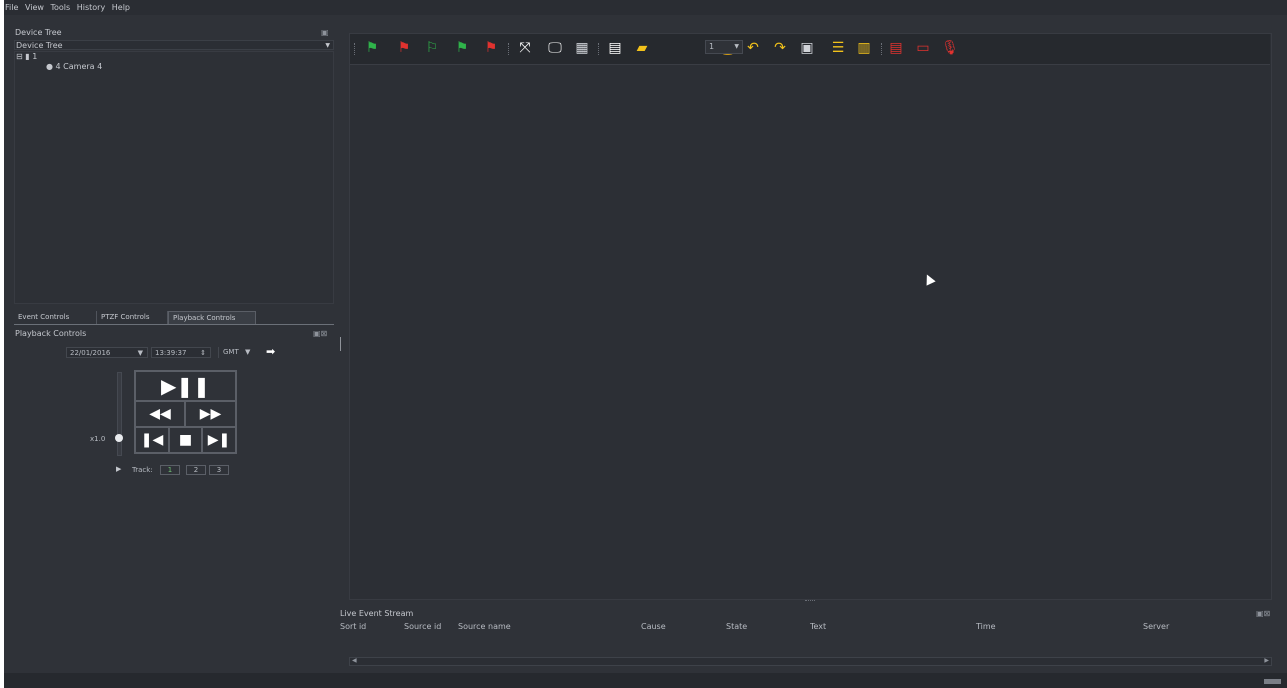 This screenshot has height=688, width=1287. I want to click on skip-back-button: ❚◀, so click(152, 440).